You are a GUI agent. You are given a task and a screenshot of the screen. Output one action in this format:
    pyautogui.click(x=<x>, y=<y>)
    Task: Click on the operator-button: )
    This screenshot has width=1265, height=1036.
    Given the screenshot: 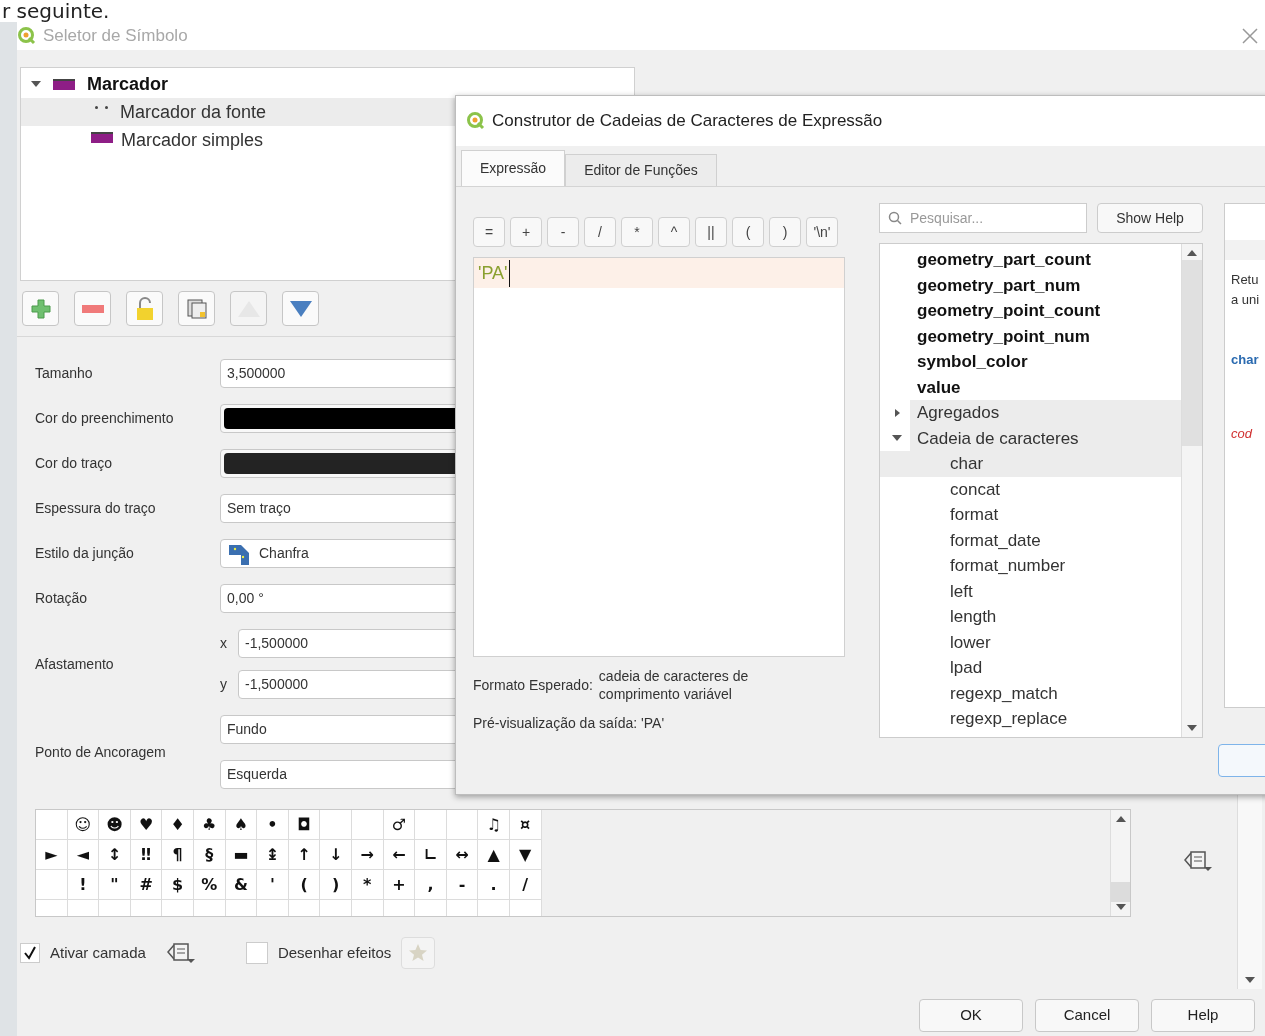 What is the action you would take?
    pyautogui.click(x=785, y=232)
    